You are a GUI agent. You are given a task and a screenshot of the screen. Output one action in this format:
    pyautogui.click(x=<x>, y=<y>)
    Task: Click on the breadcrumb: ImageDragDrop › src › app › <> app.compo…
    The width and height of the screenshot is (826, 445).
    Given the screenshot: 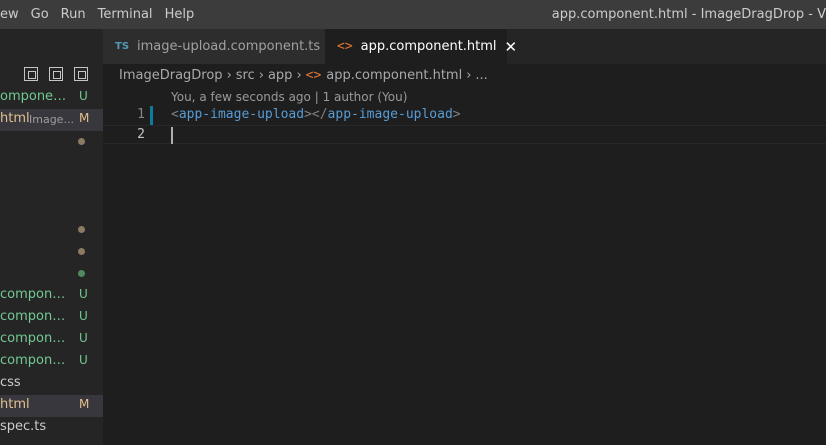 What is the action you would take?
    pyautogui.click(x=464, y=75)
    